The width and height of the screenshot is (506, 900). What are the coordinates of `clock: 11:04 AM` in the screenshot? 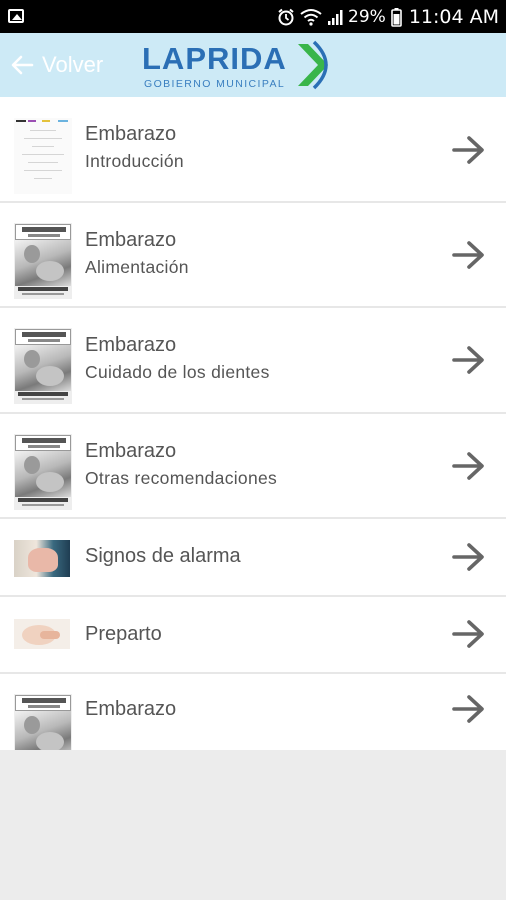 It's located at (453, 17).